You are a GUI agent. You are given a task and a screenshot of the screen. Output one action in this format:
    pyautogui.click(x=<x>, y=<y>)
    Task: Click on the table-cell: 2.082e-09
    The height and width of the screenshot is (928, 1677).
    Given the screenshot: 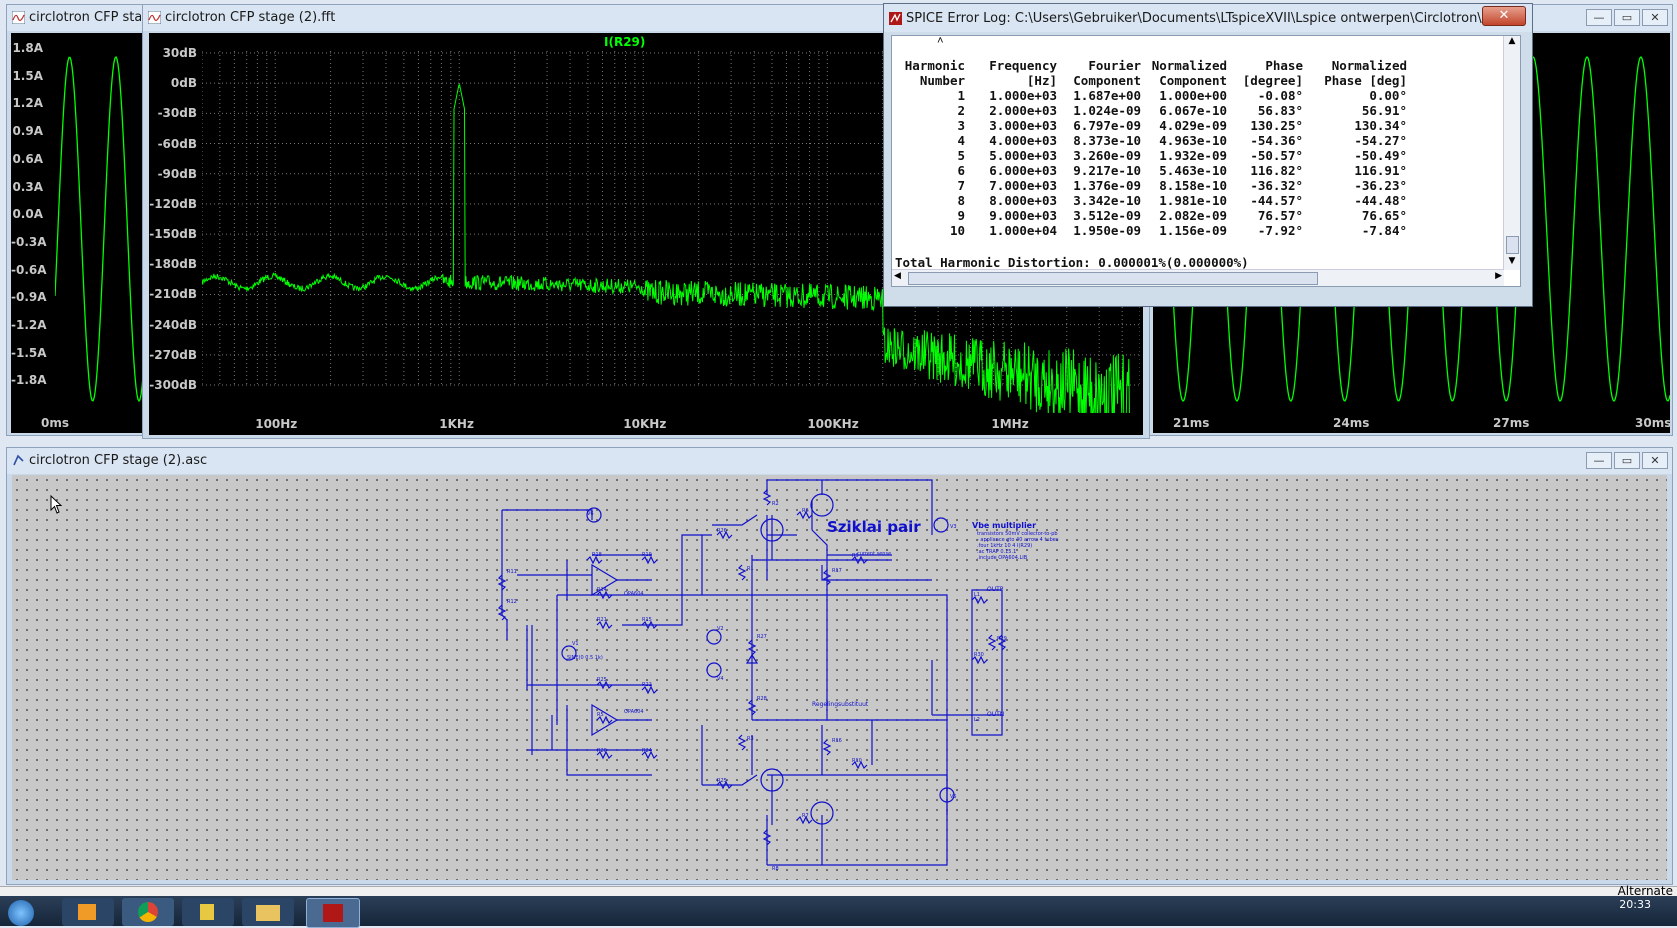 What is the action you would take?
    pyautogui.click(x=1193, y=215)
    